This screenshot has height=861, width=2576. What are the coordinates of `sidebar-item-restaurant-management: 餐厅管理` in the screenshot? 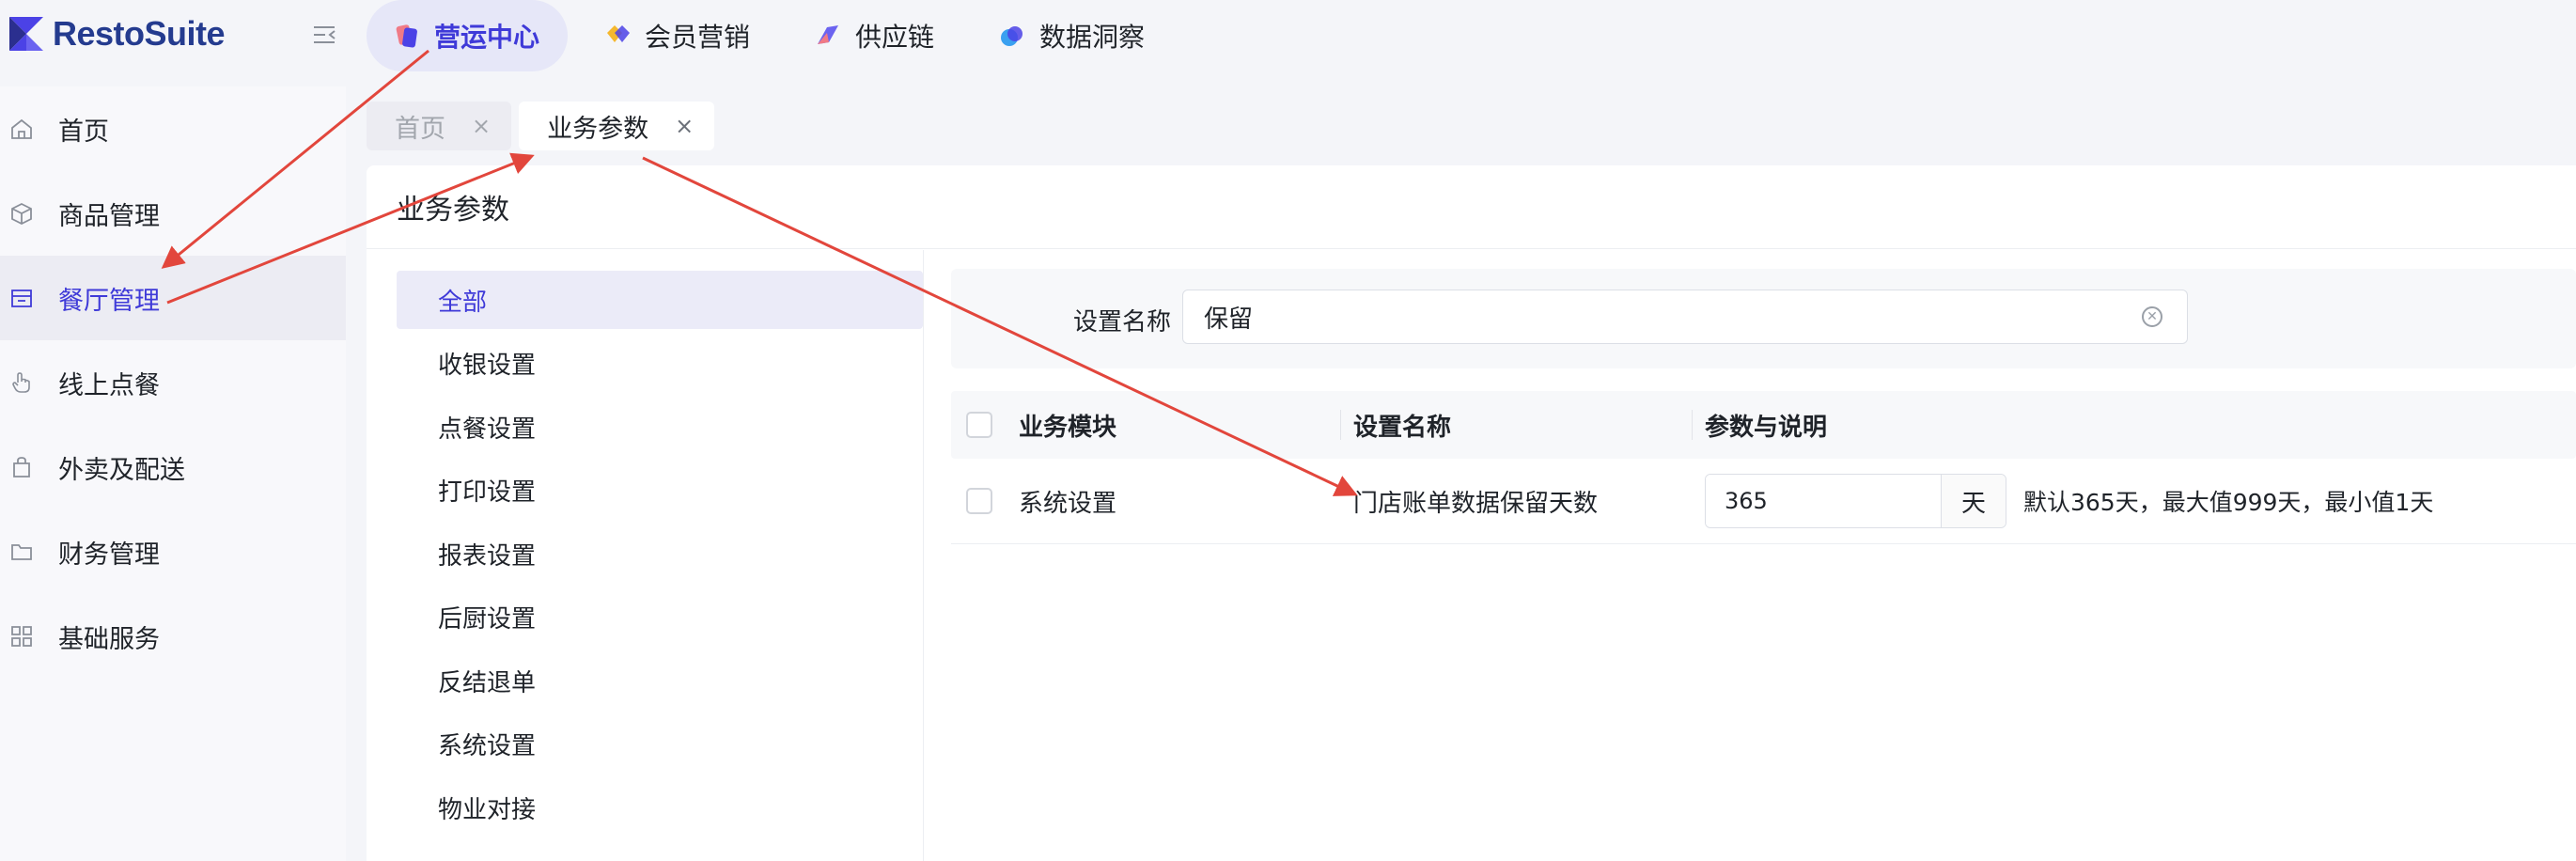 It's located at (173, 298).